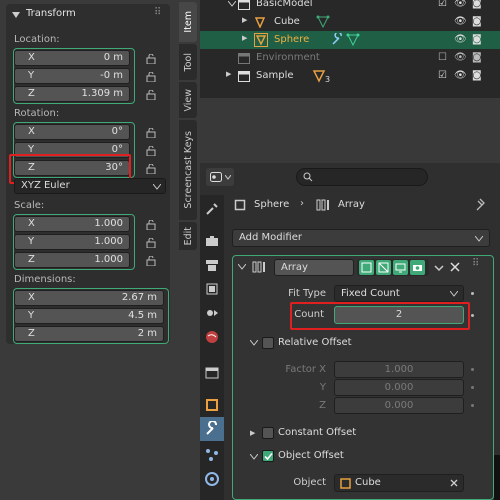 The width and height of the screenshot is (500, 500). What do you see at coordinates (399, 483) in the screenshot?
I see `object-field: Cube` at bounding box center [399, 483].